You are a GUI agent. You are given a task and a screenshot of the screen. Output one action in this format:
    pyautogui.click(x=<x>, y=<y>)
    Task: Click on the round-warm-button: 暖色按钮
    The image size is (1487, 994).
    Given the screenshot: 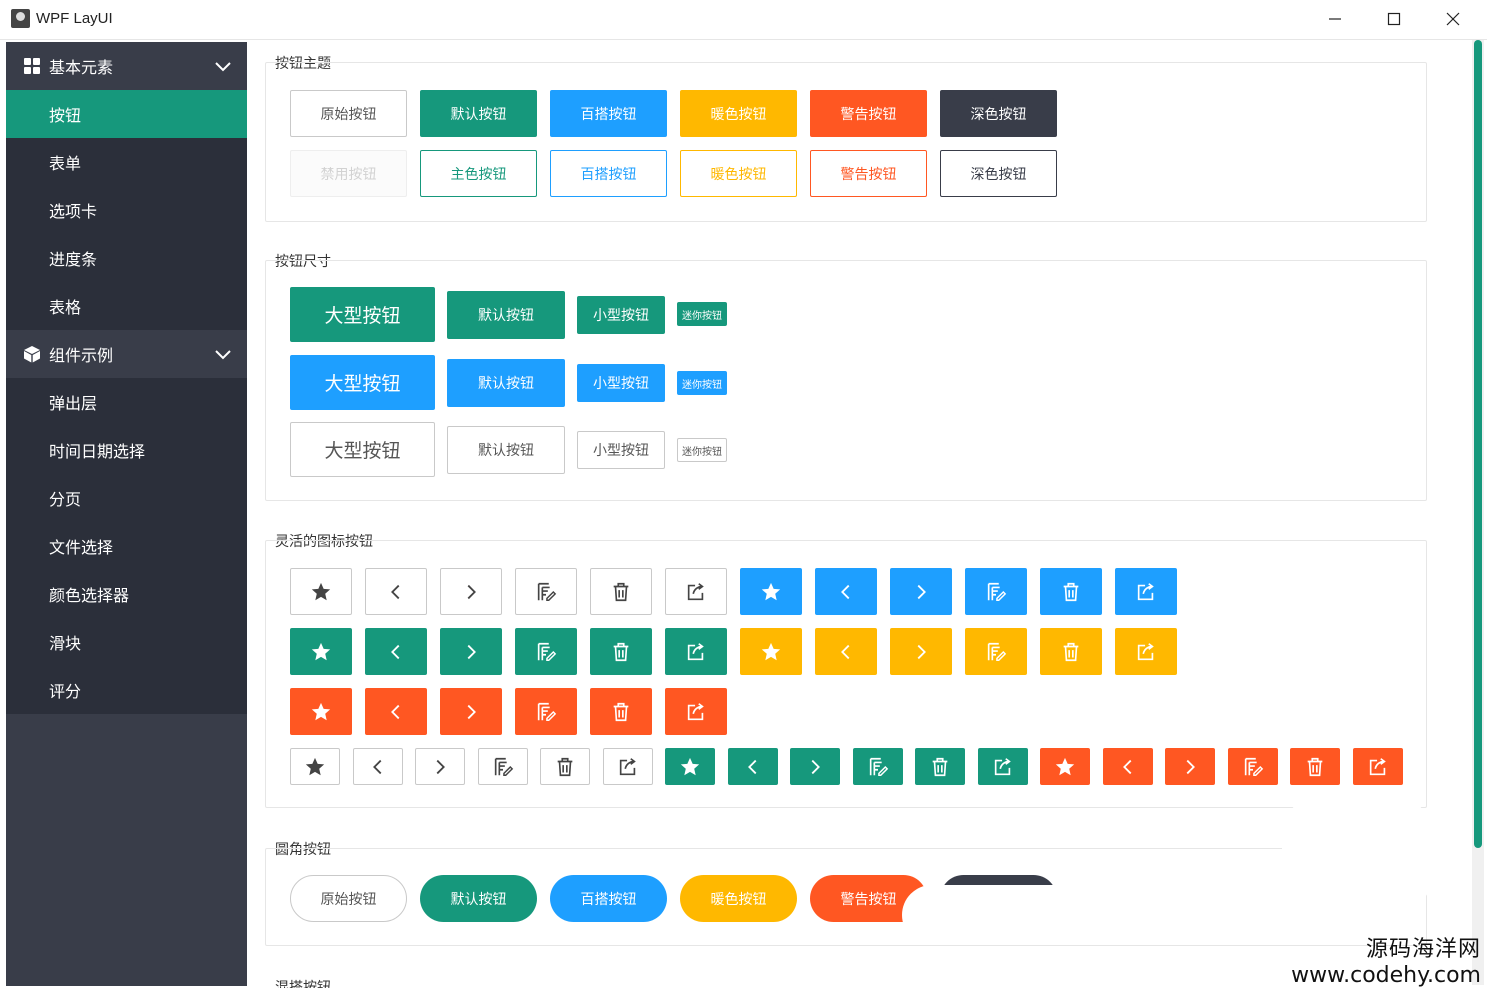 What is the action you would take?
    pyautogui.click(x=738, y=898)
    